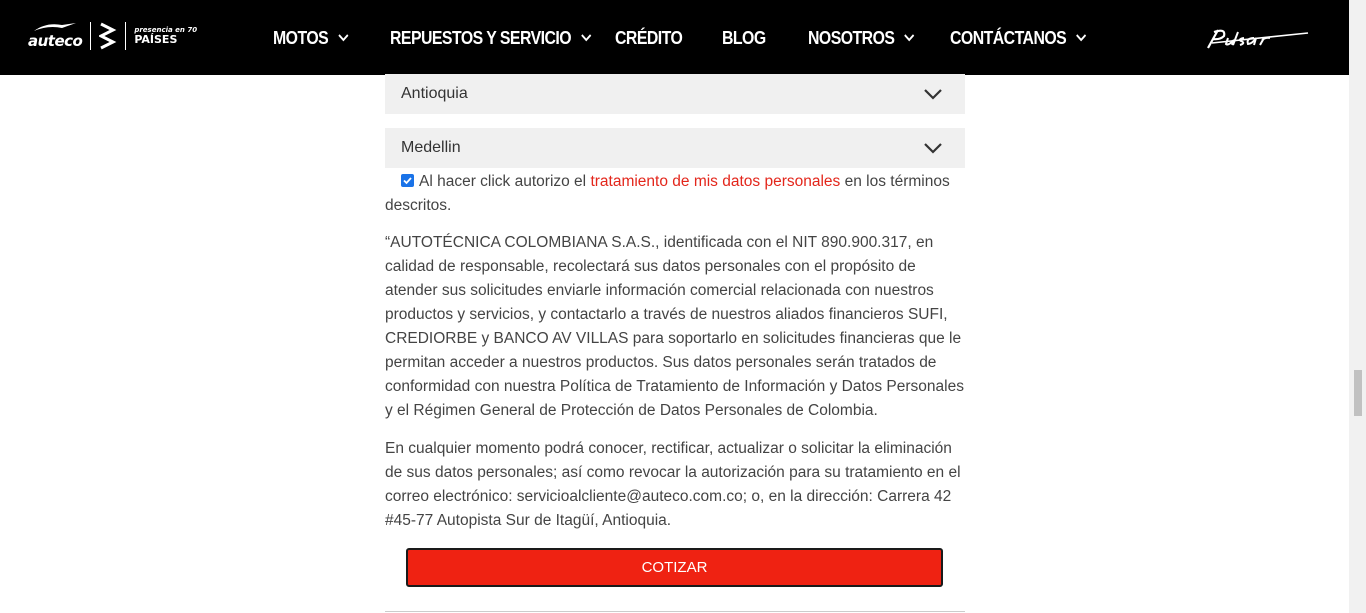 The image size is (1366, 613). I want to click on check-icon, so click(407, 181).